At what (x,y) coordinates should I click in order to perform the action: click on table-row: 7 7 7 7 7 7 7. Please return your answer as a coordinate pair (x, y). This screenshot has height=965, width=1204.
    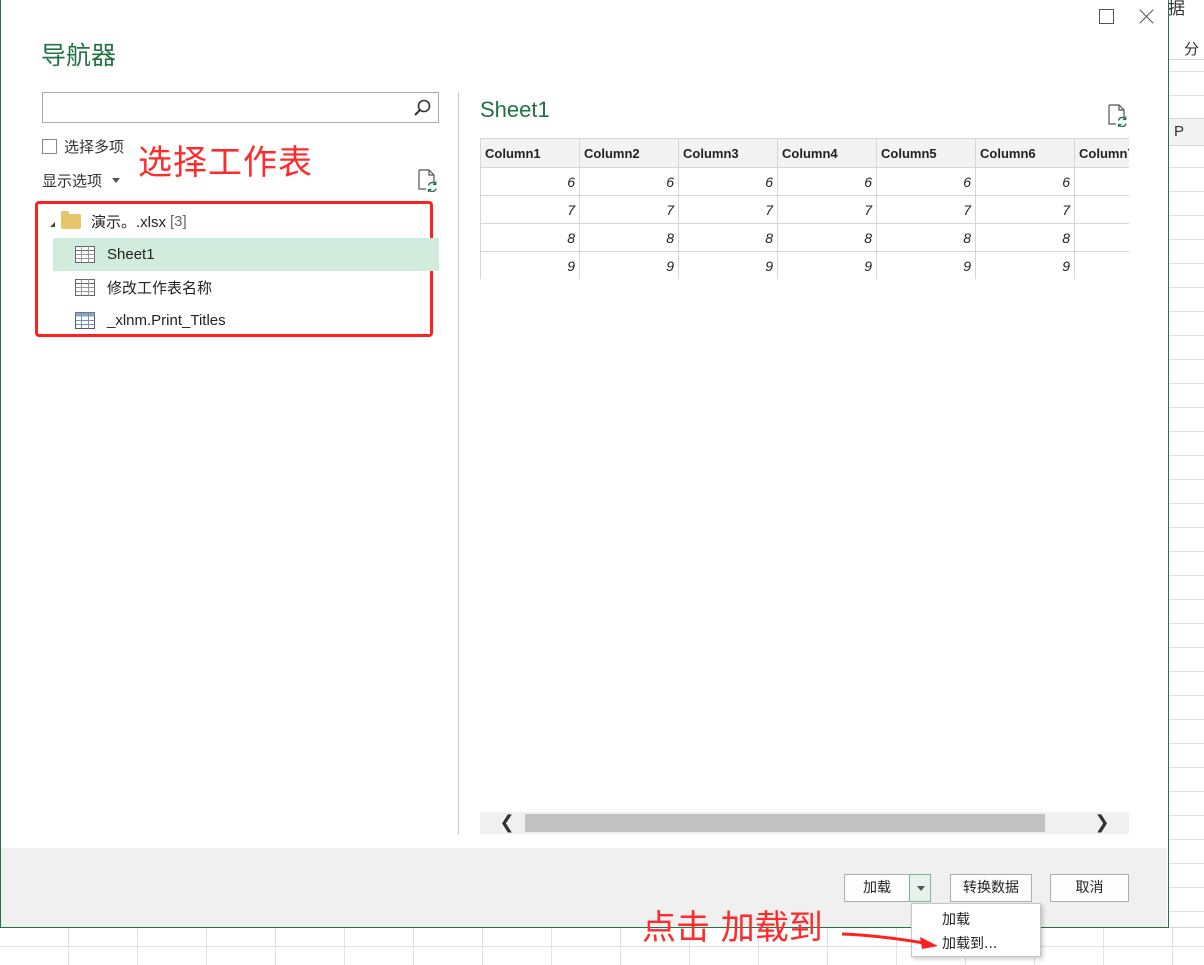
    Looking at the image, I should click on (804, 209).